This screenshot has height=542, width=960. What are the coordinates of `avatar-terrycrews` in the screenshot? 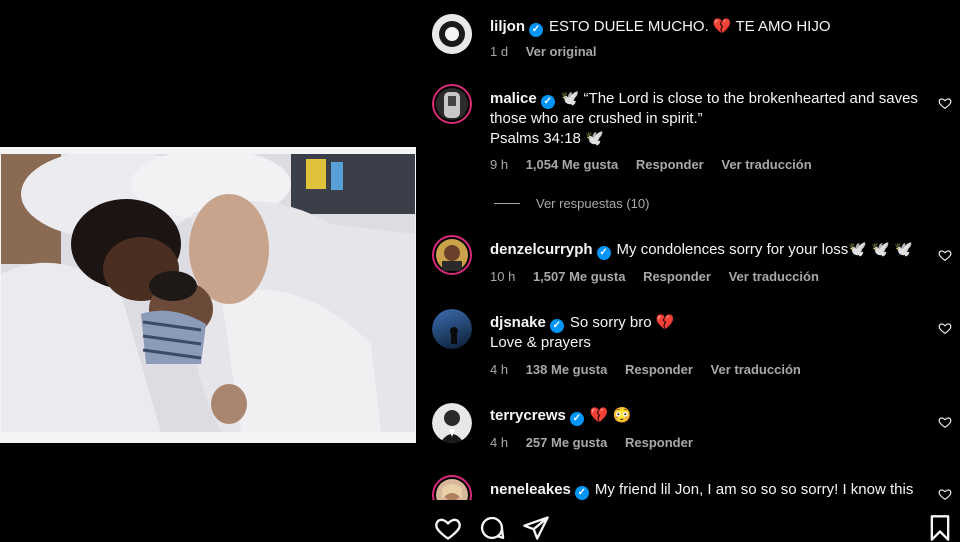 It's located at (452, 423).